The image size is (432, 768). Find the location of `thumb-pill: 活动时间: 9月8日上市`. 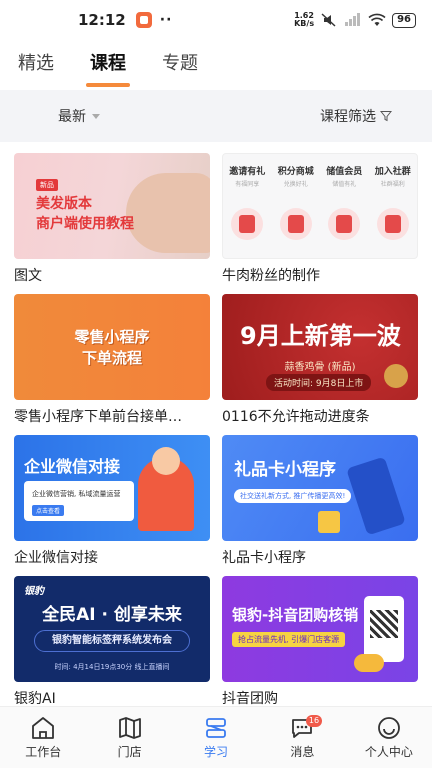

thumb-pill: 活动时间: 9月8日上市 is located at coordinates (319, 382).